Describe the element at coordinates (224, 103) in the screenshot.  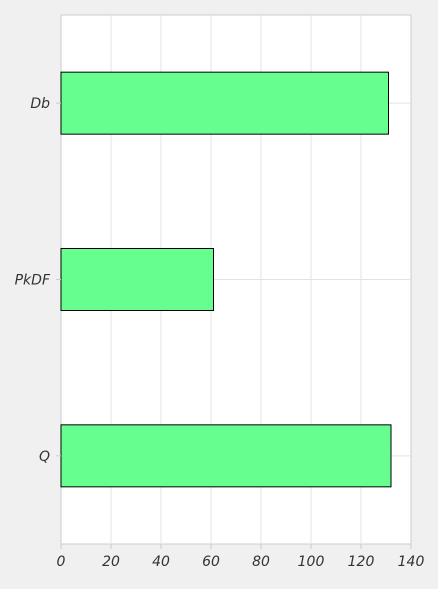
I see `bar-Db` at that location.